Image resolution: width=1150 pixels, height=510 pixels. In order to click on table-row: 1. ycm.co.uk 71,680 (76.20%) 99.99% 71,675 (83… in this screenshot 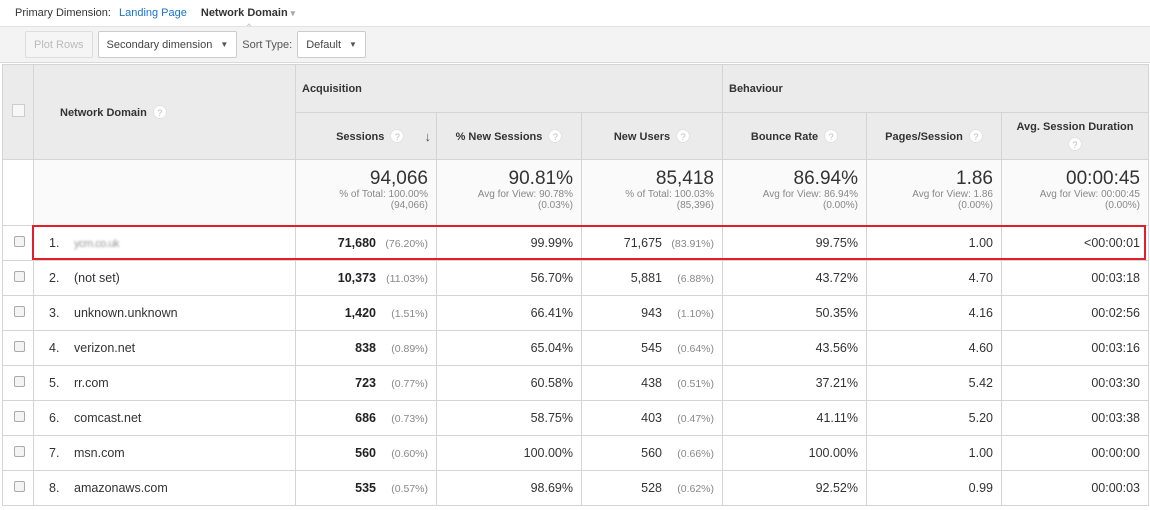, I will do `click(575, 243)`.